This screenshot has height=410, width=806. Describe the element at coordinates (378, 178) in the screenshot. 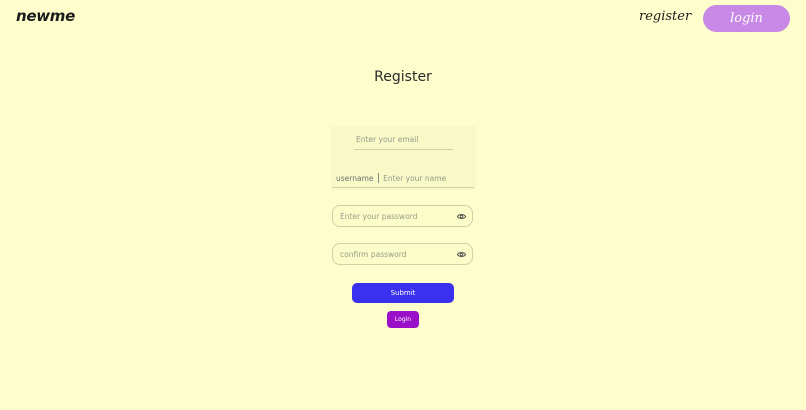

I see `field-divider` at that location.